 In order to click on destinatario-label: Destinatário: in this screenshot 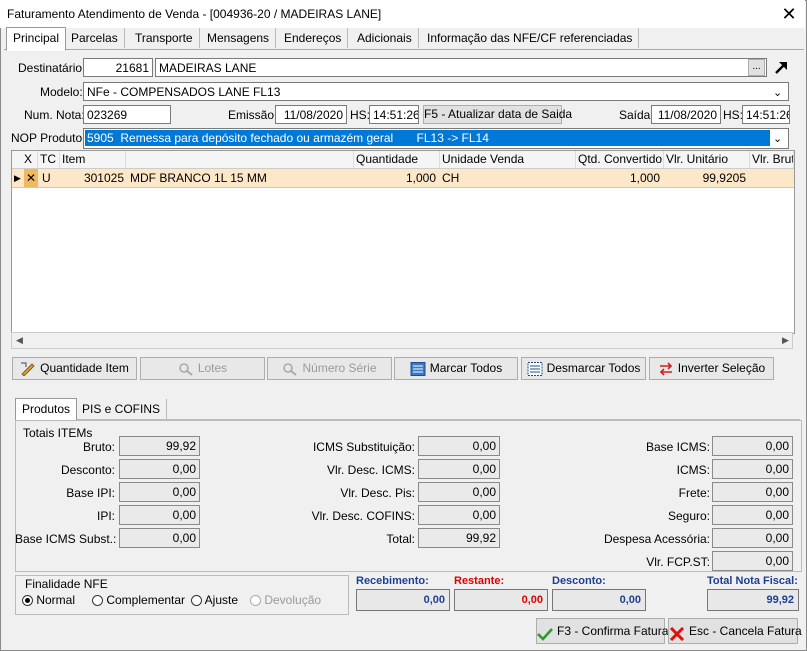, I will do `click(52, 68)`.